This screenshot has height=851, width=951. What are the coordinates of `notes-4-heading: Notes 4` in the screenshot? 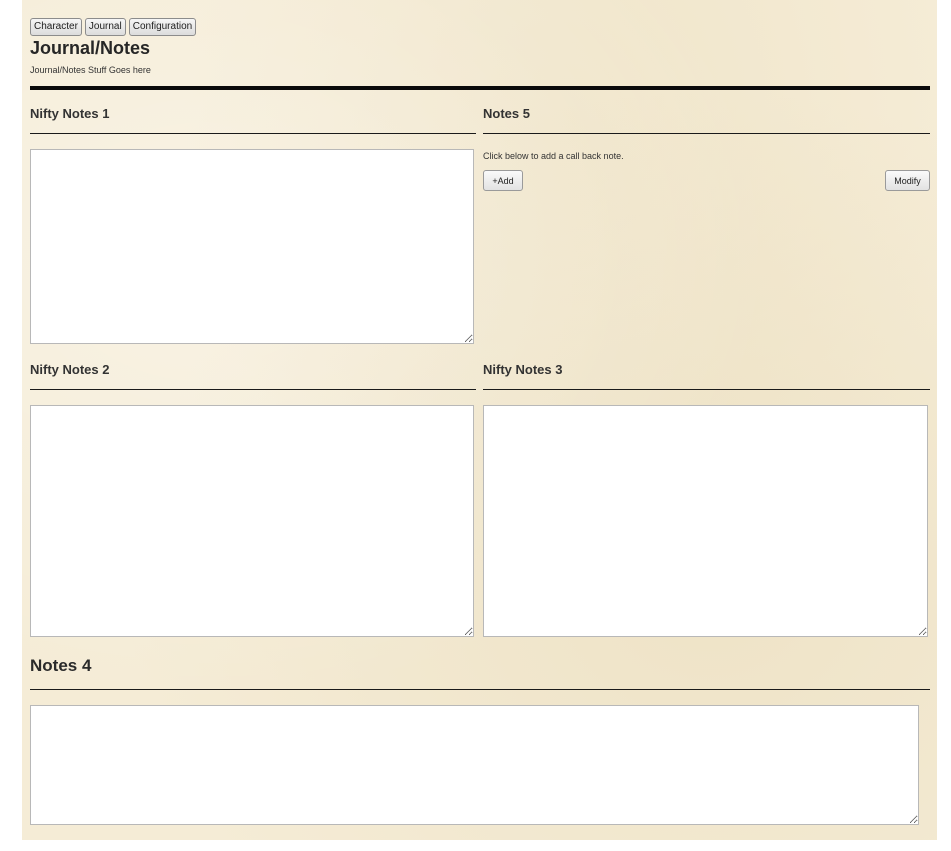 It's located at (61, 665).